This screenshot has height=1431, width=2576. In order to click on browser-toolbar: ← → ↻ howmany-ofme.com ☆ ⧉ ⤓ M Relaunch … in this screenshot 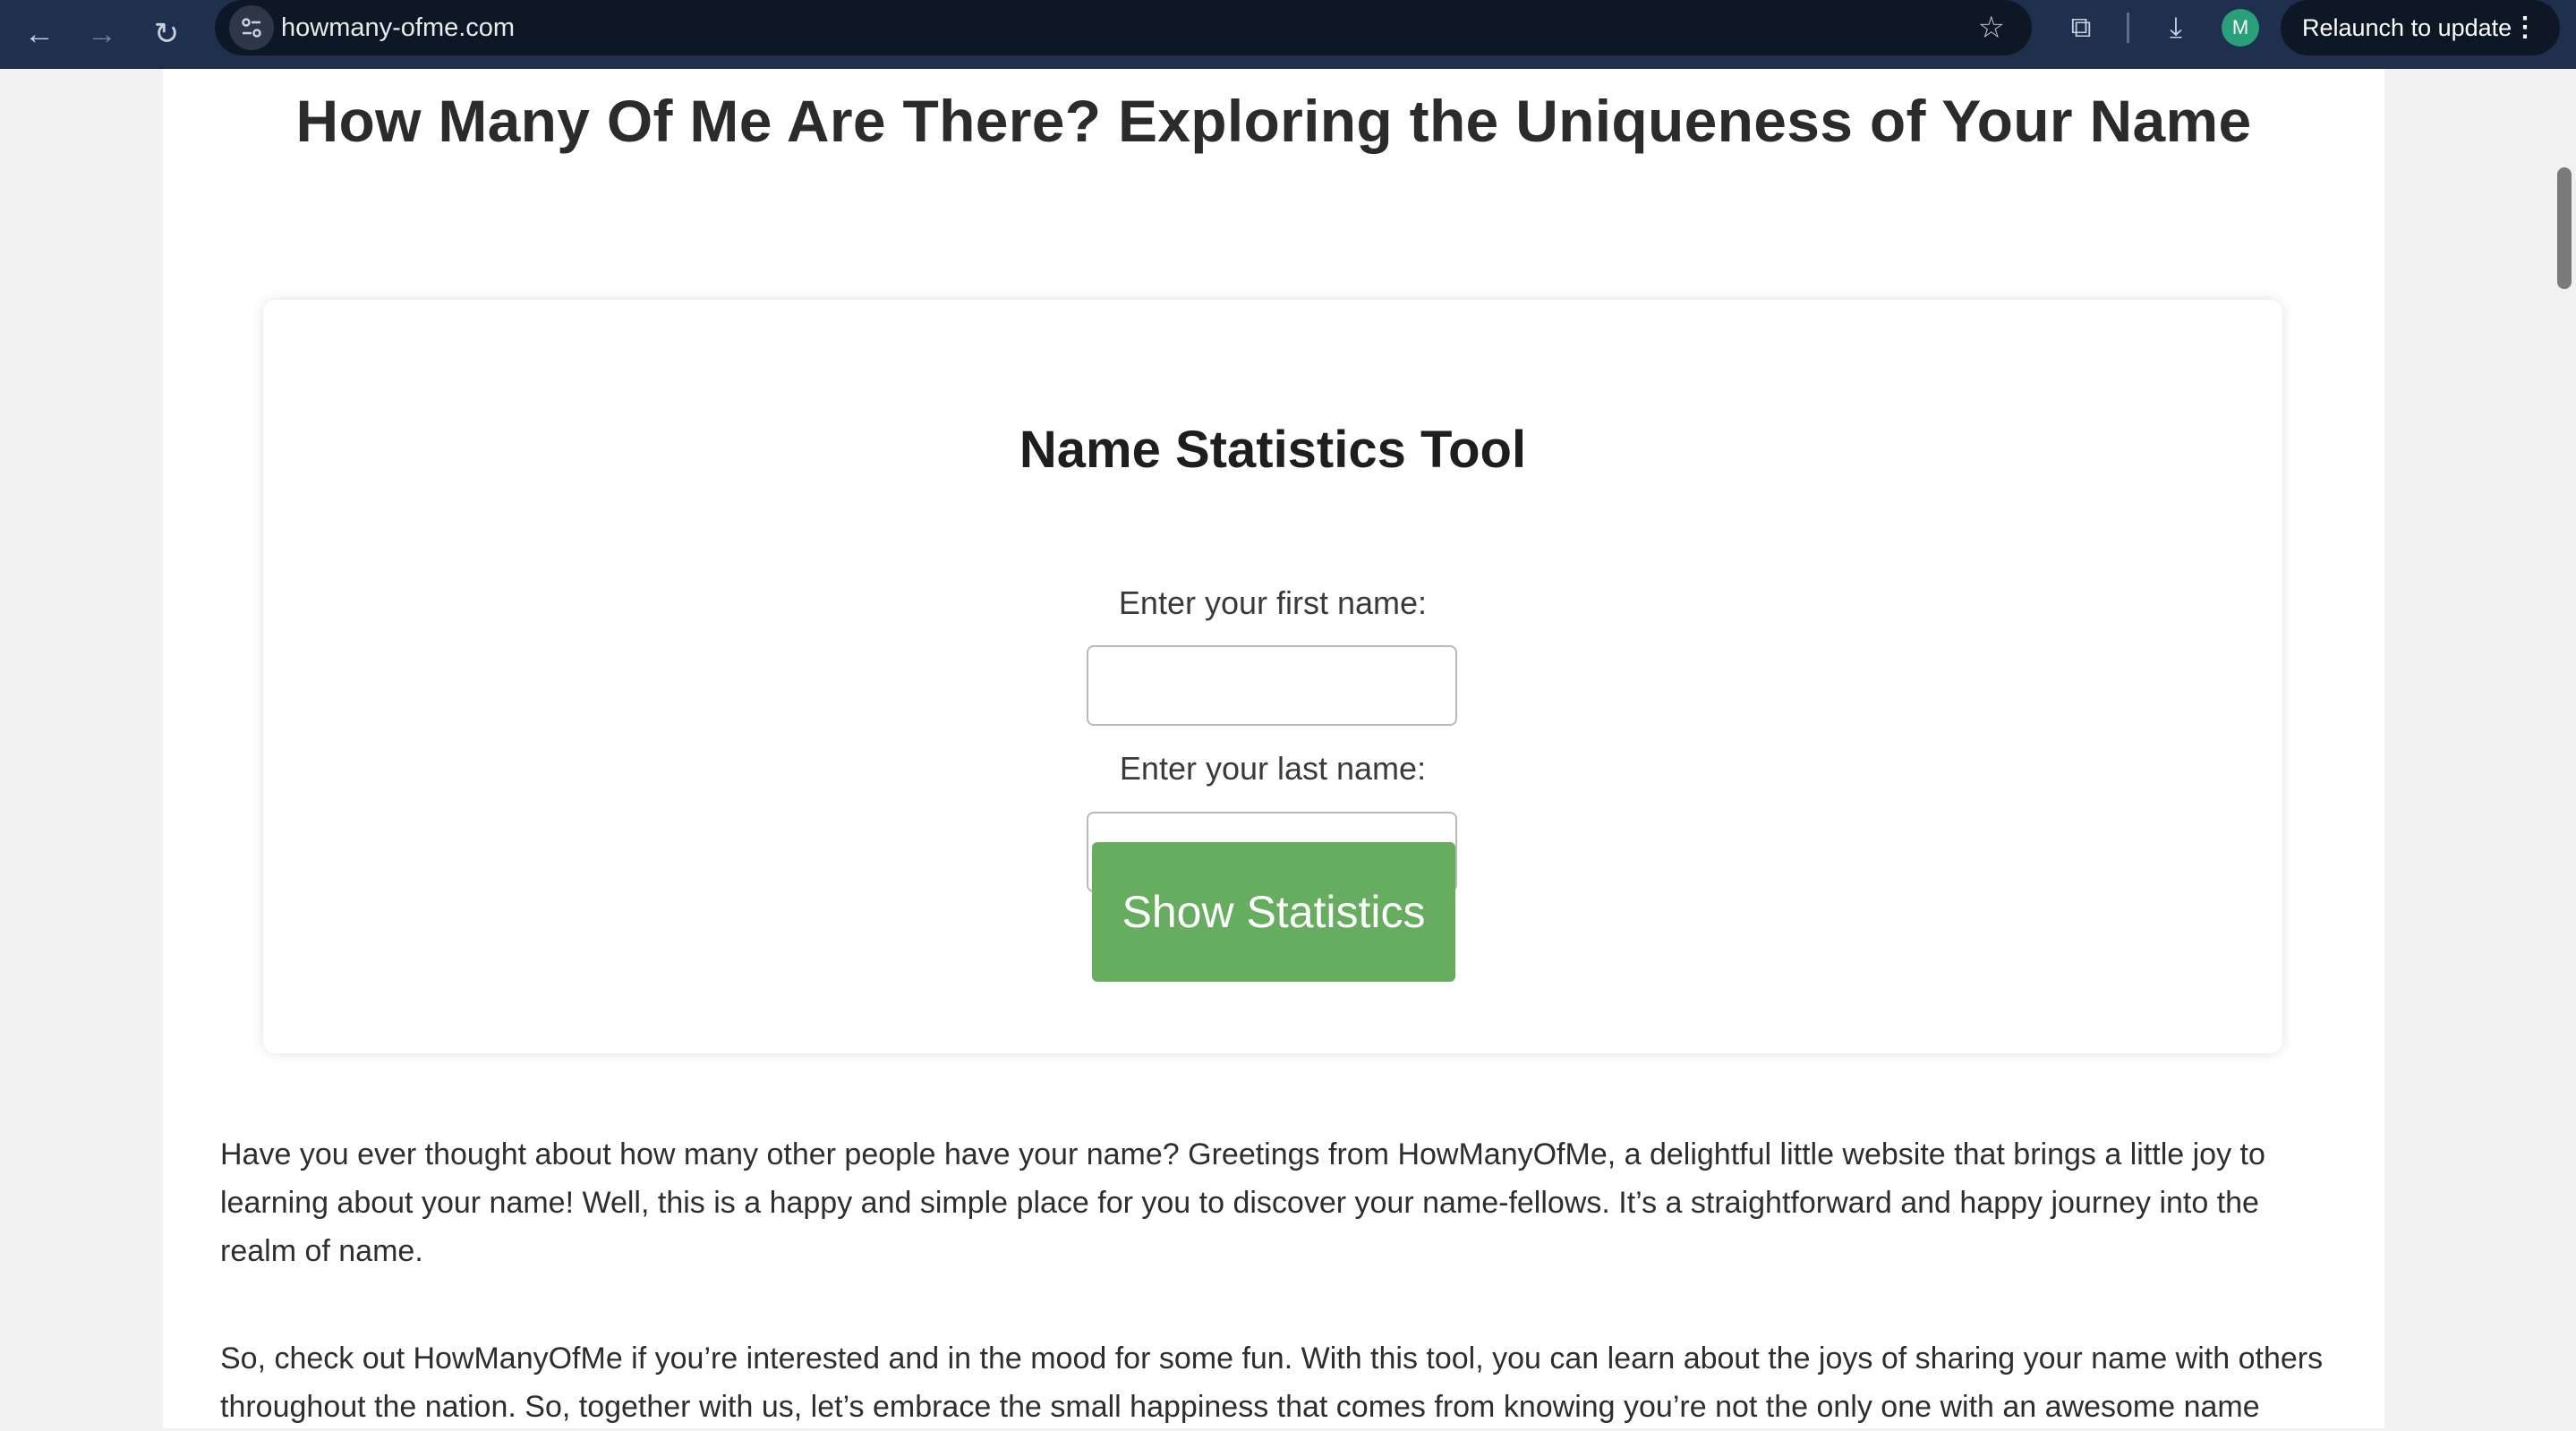, I will do `click(1288, 34)`.